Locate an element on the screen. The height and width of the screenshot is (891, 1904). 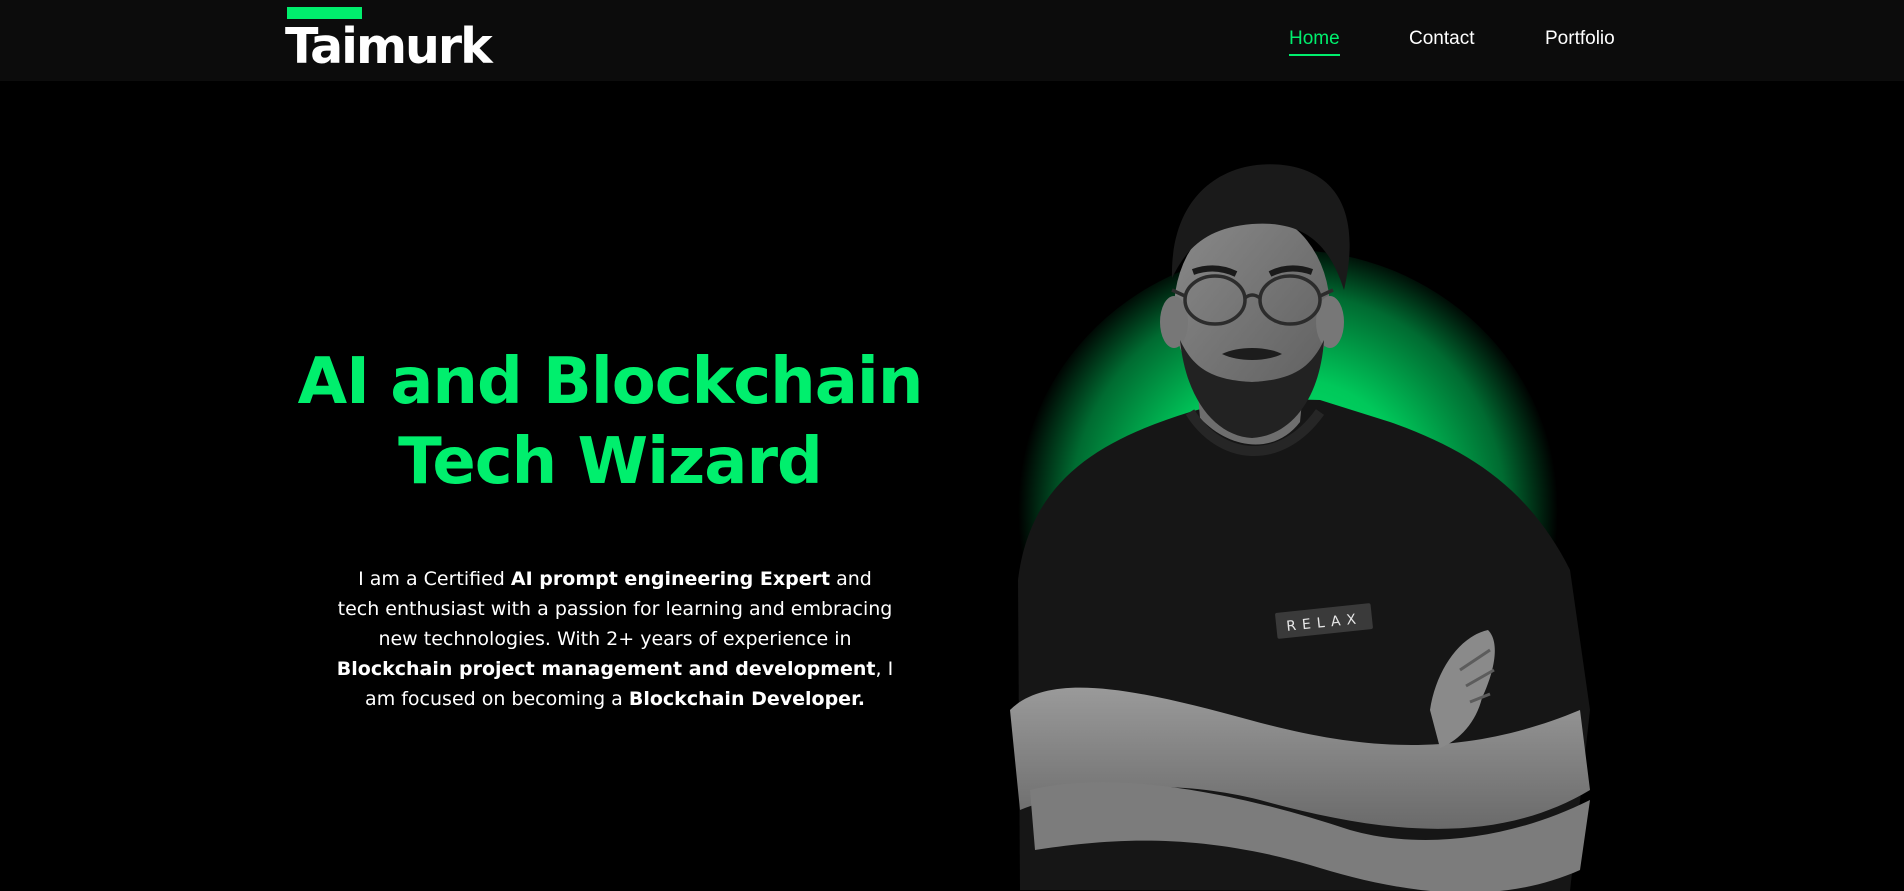
nav-portfolio-label: Portfolio is located at coordinates (1580, 38).